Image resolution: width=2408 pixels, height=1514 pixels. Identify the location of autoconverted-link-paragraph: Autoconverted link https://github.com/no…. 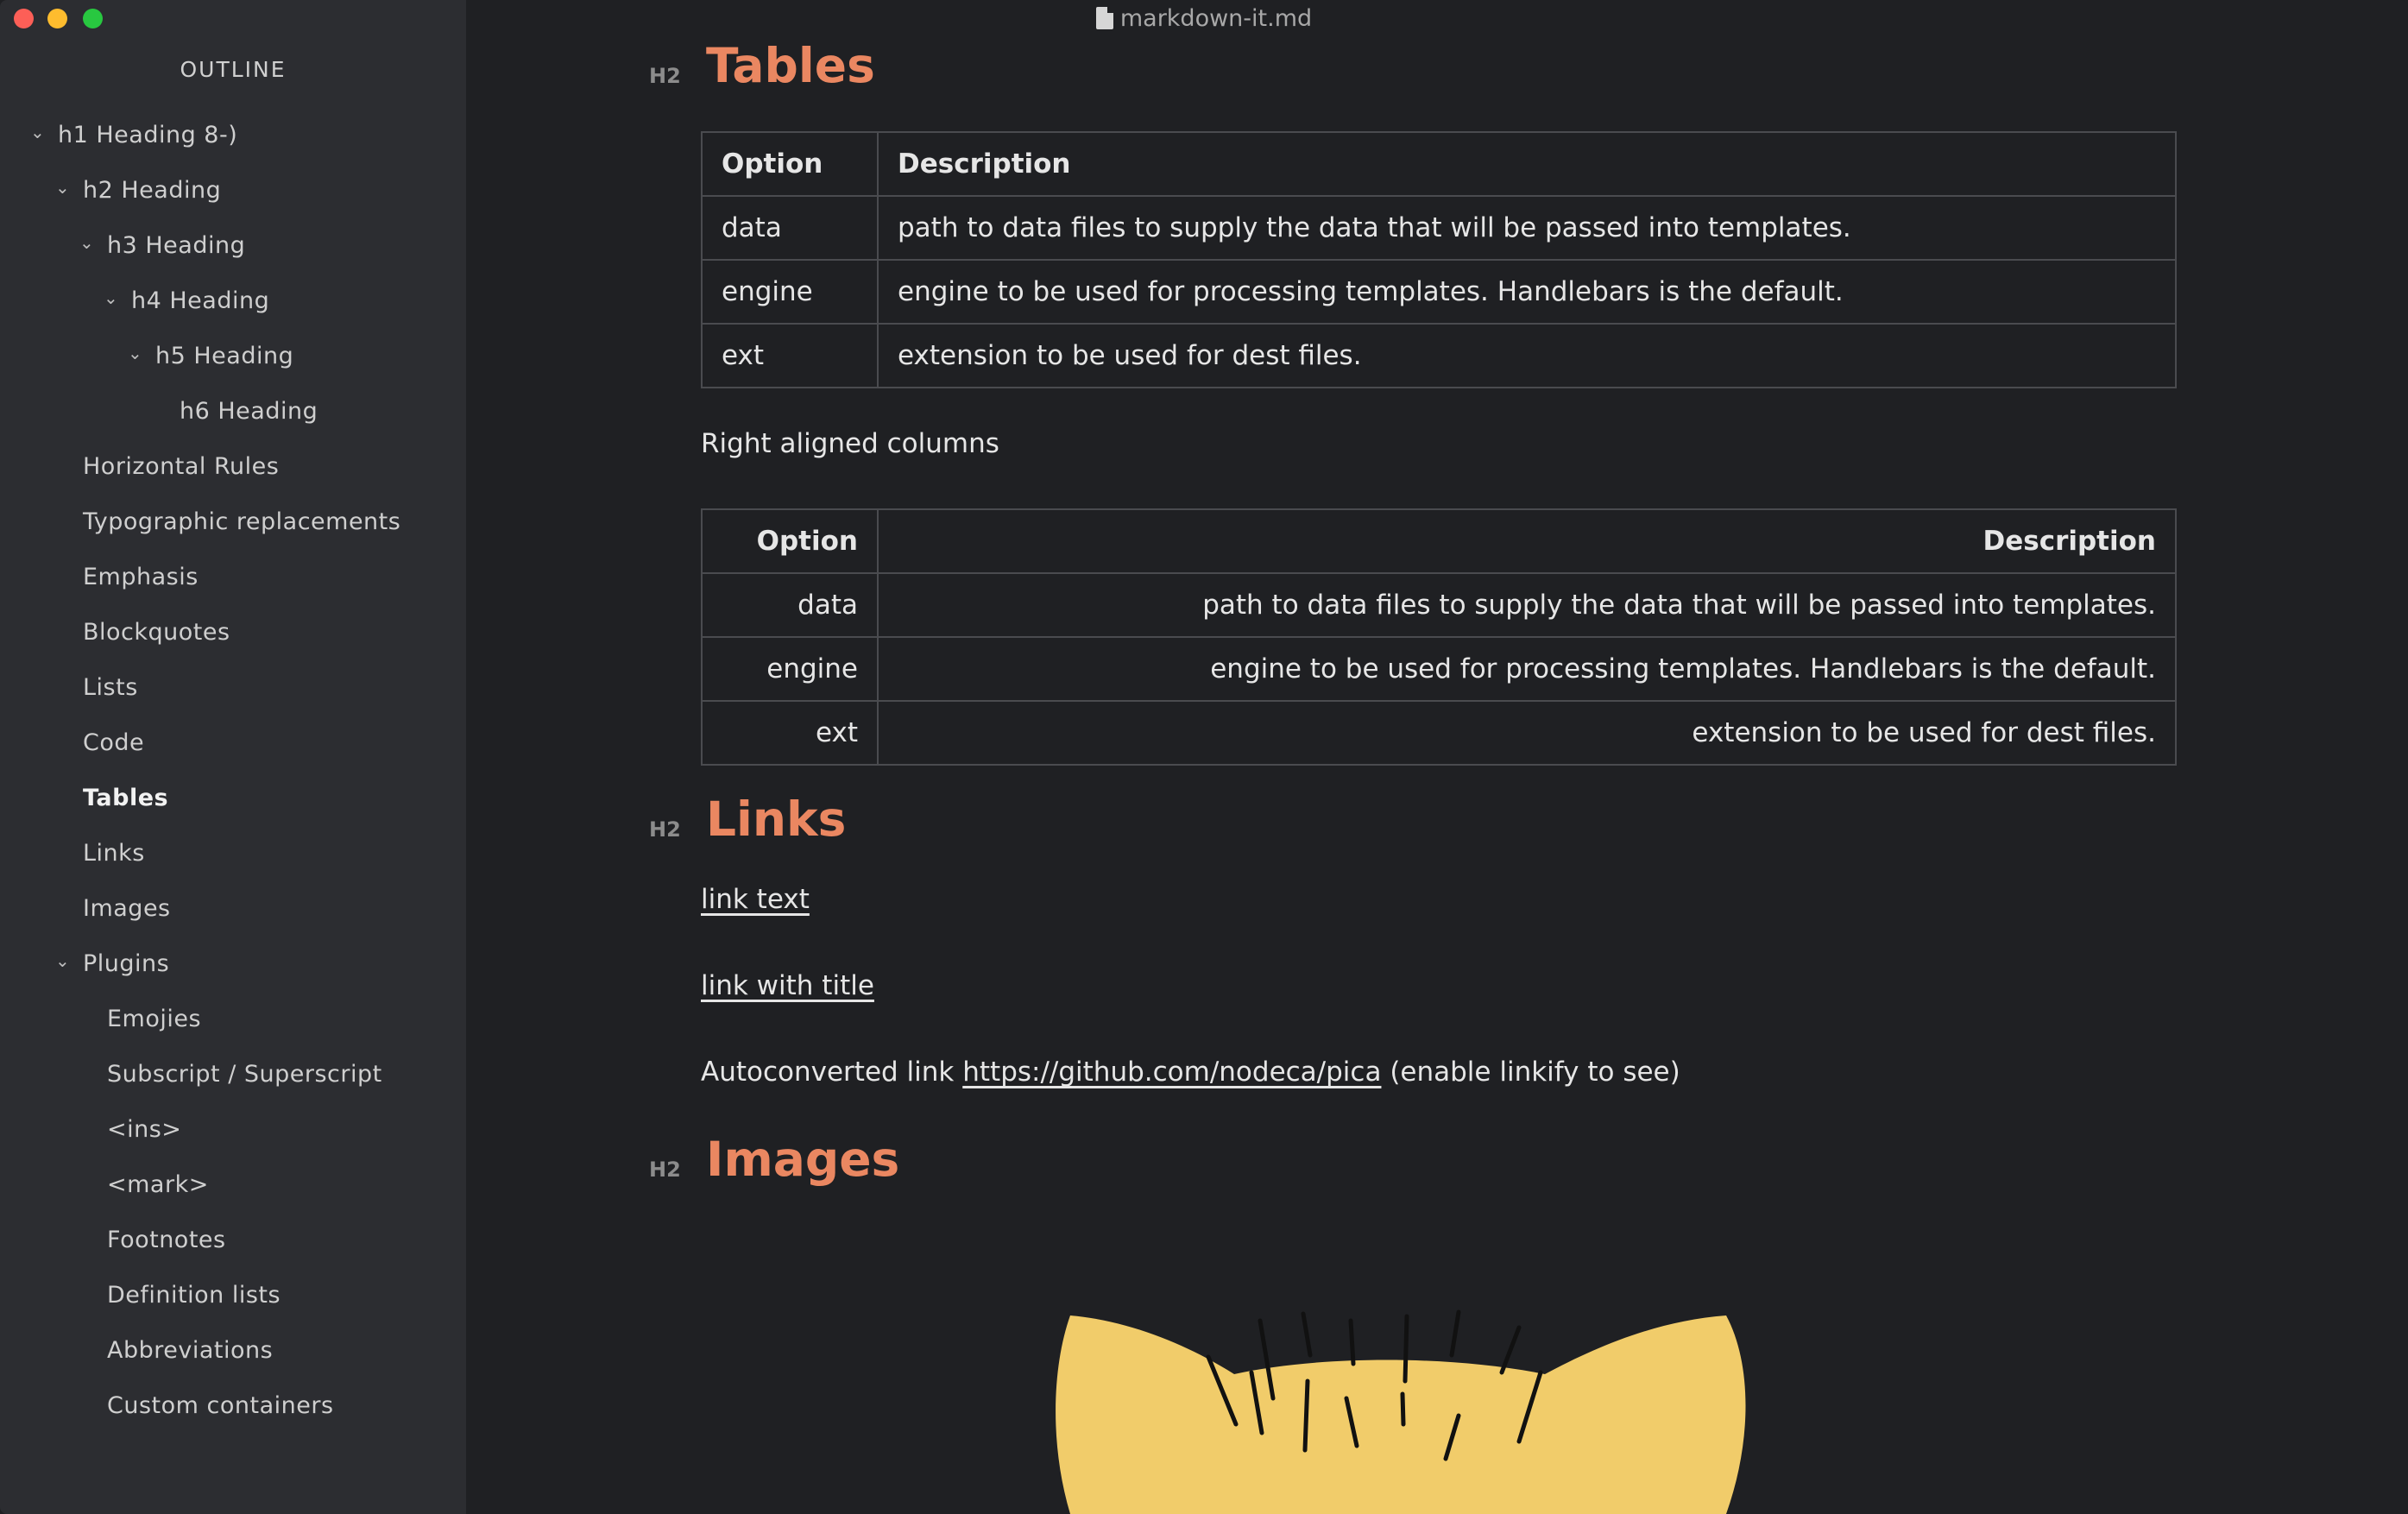
(1190, 1072).